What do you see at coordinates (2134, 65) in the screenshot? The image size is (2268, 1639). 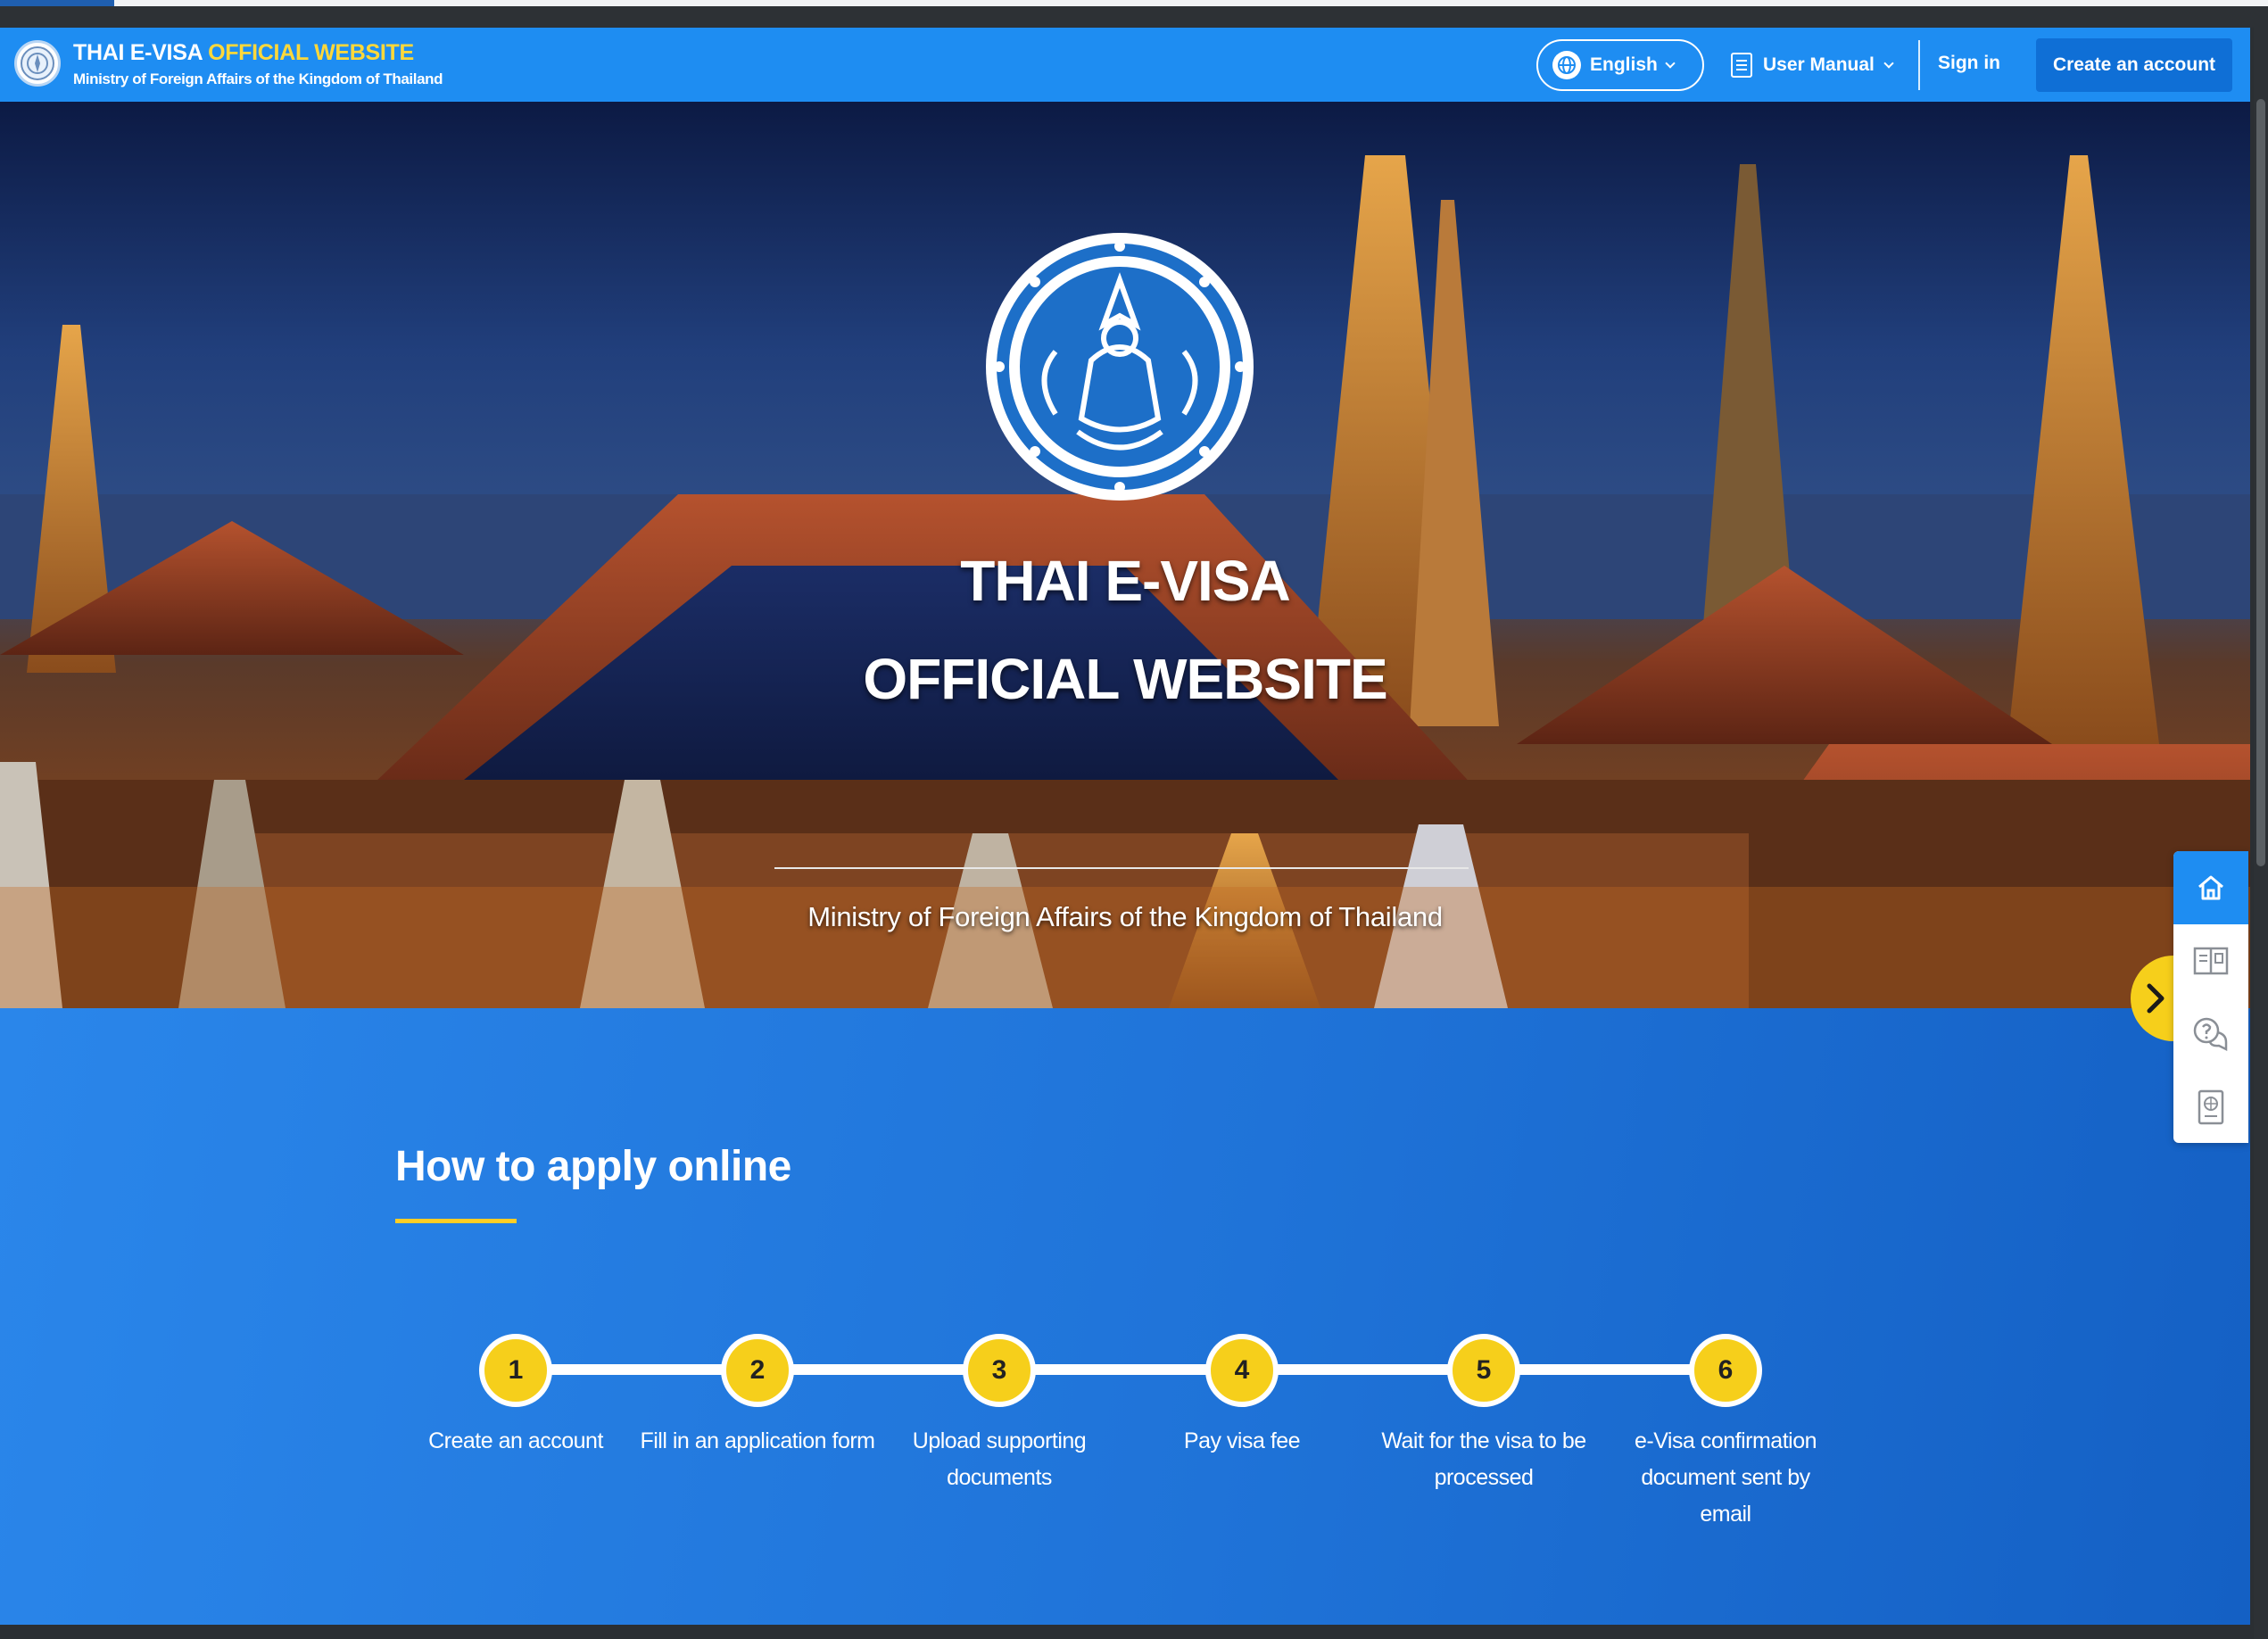 I see `create-account-button: Create an account` at bounding box center [2134, 65].